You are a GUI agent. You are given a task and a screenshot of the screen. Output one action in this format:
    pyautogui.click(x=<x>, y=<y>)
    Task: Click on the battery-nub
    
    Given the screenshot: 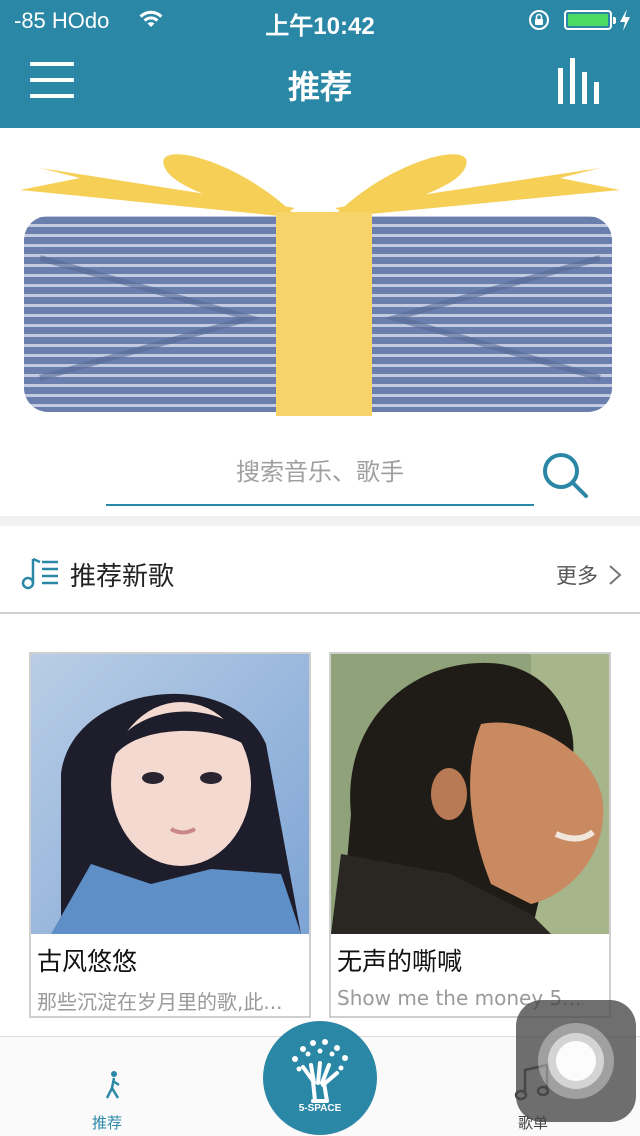 What is the action you would take?
    pyautogui.click(x=614, y=20)
    